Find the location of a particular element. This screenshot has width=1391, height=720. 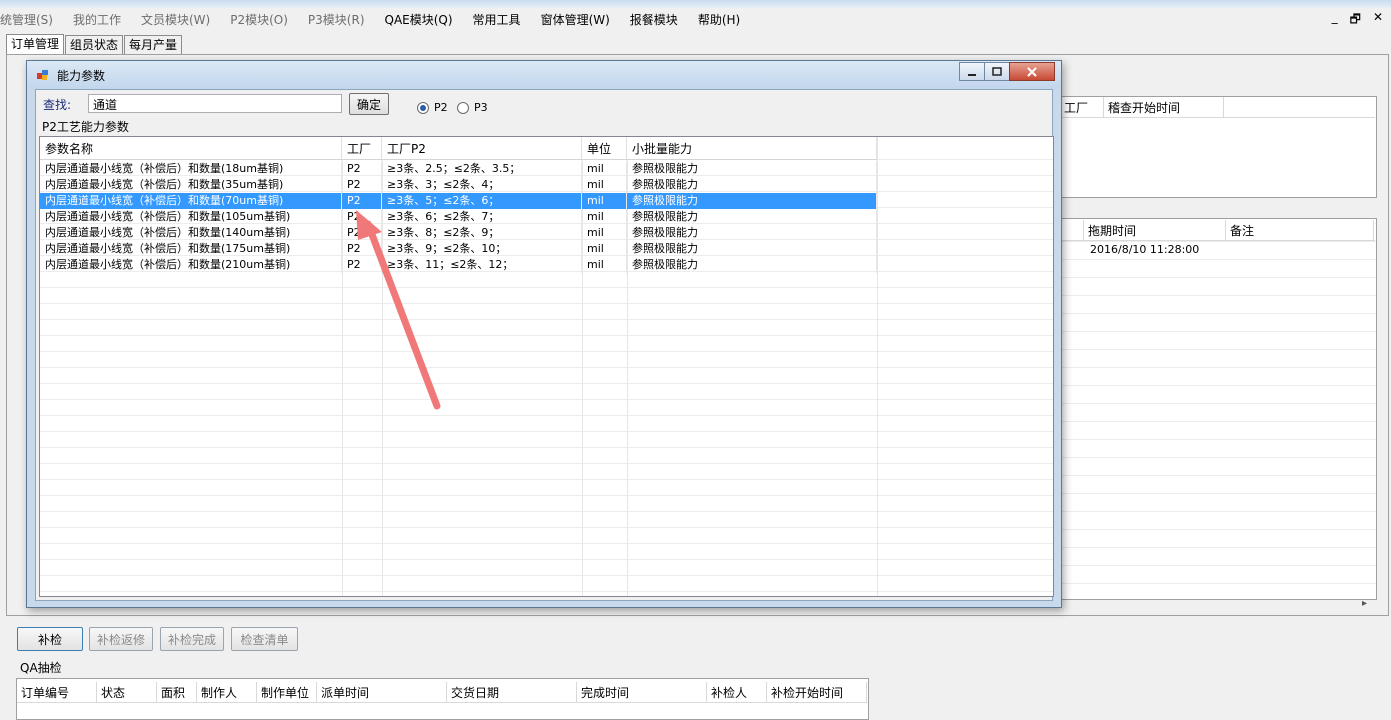

qa-col-1: 状态 is located at coordinates (127, 692).